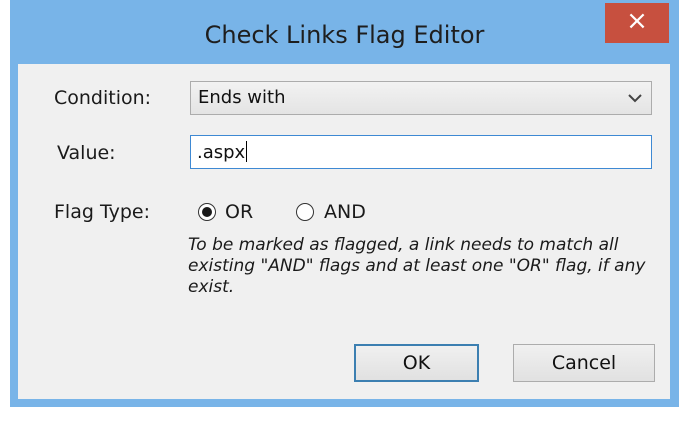  I want to click on ok-button: OK, so click(416, 363).